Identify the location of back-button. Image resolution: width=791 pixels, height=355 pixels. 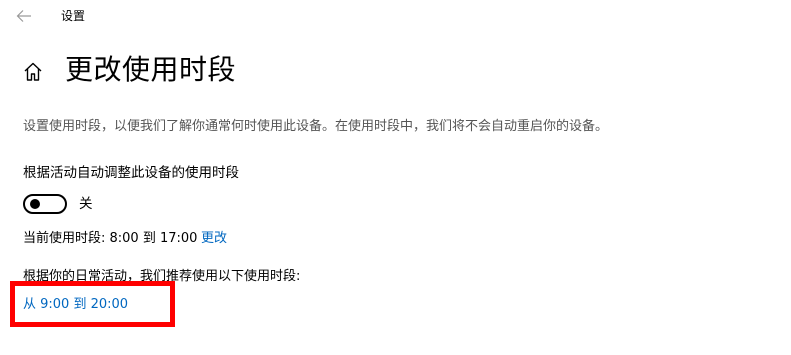
(24, 16).